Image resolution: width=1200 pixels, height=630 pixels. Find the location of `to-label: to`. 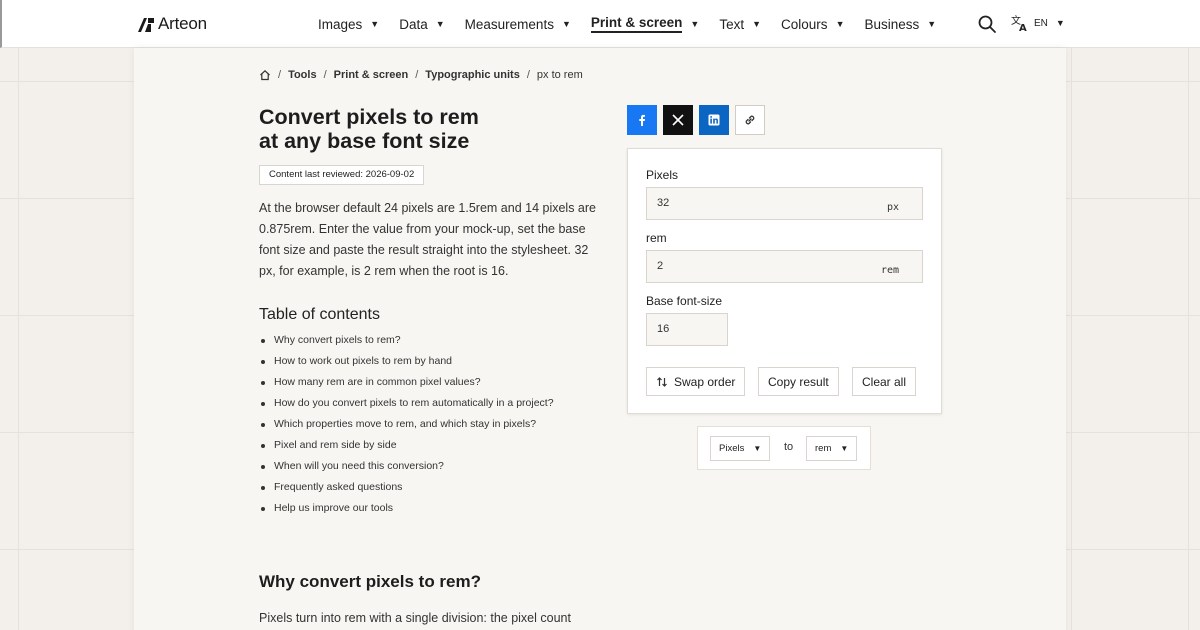

to-label: to is located at coordinates (789, 447).